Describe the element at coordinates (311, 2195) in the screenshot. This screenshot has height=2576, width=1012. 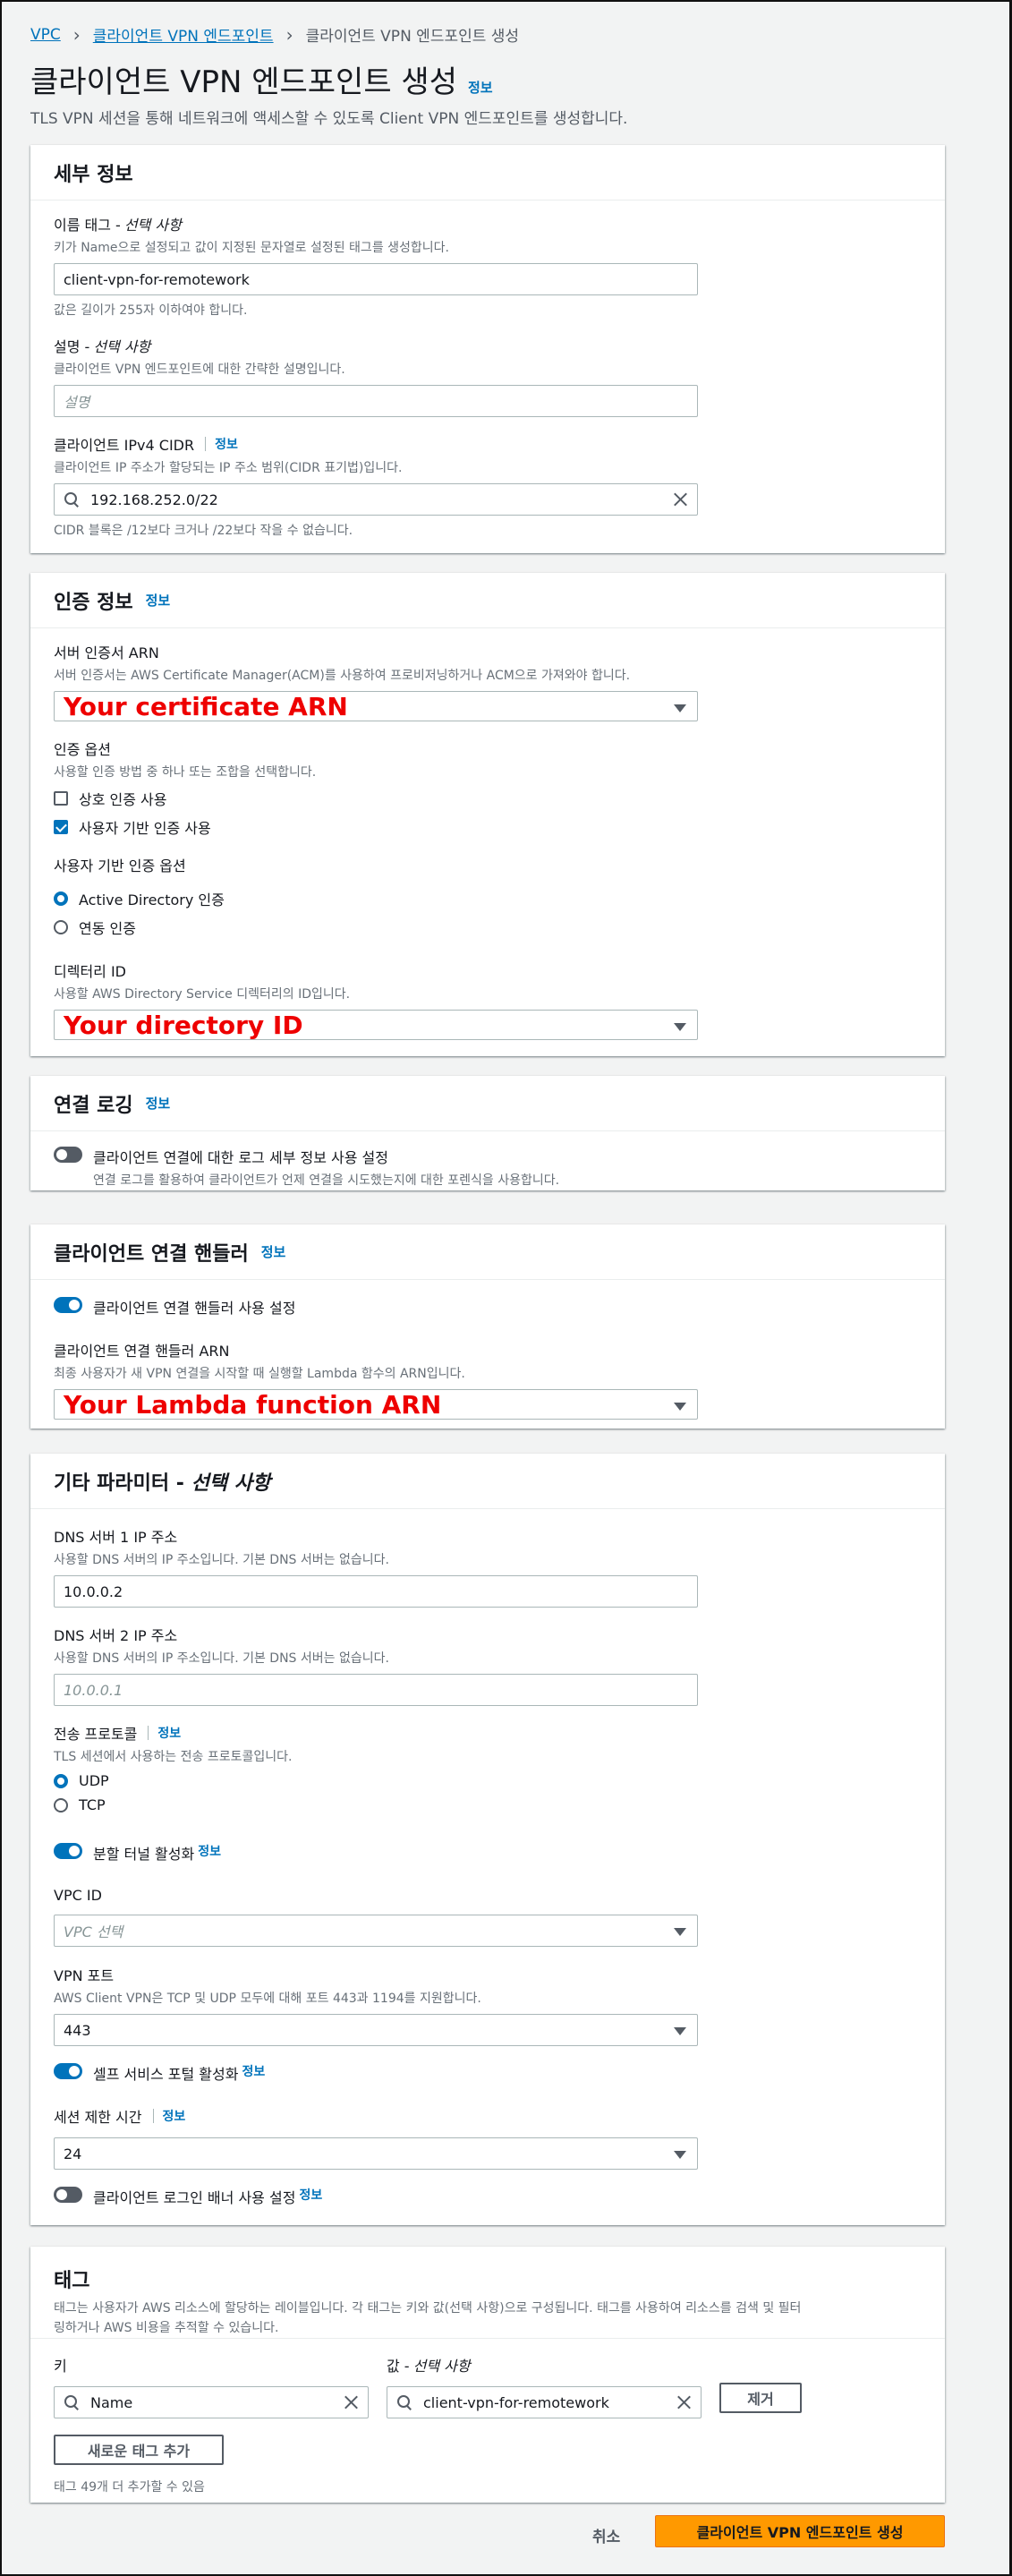
I see `banner-info-link: 정보` at that location.